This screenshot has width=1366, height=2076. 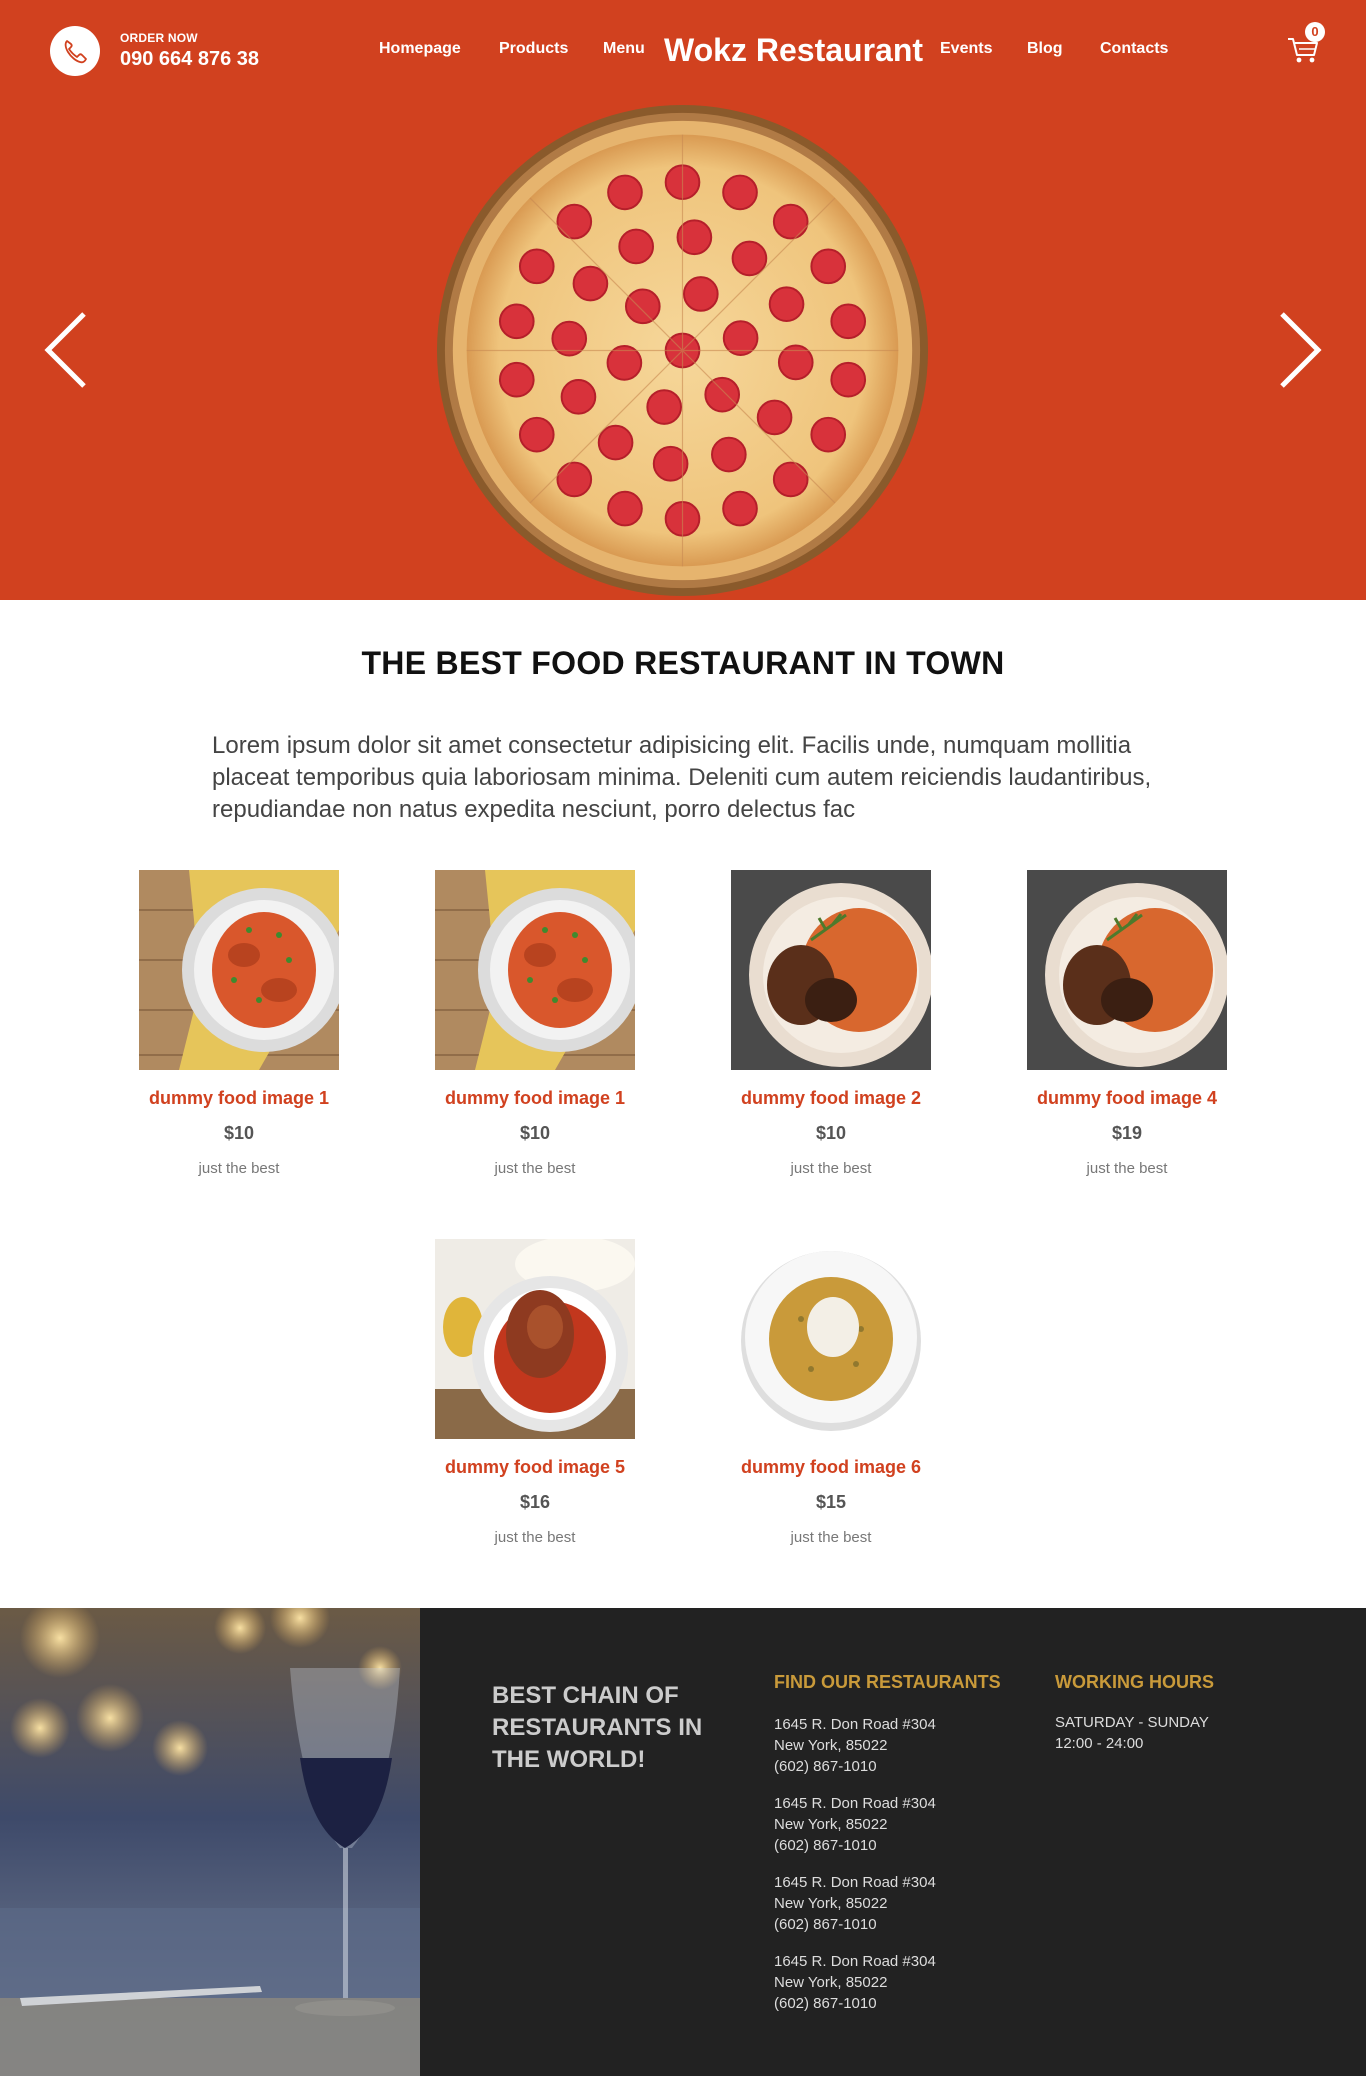 What do you see at coordinates (683, 663) in the screenshot?
I see `page-title: THE BEST FOOD RESTAURANT IN TOWN` at bounding box center [683, 663].